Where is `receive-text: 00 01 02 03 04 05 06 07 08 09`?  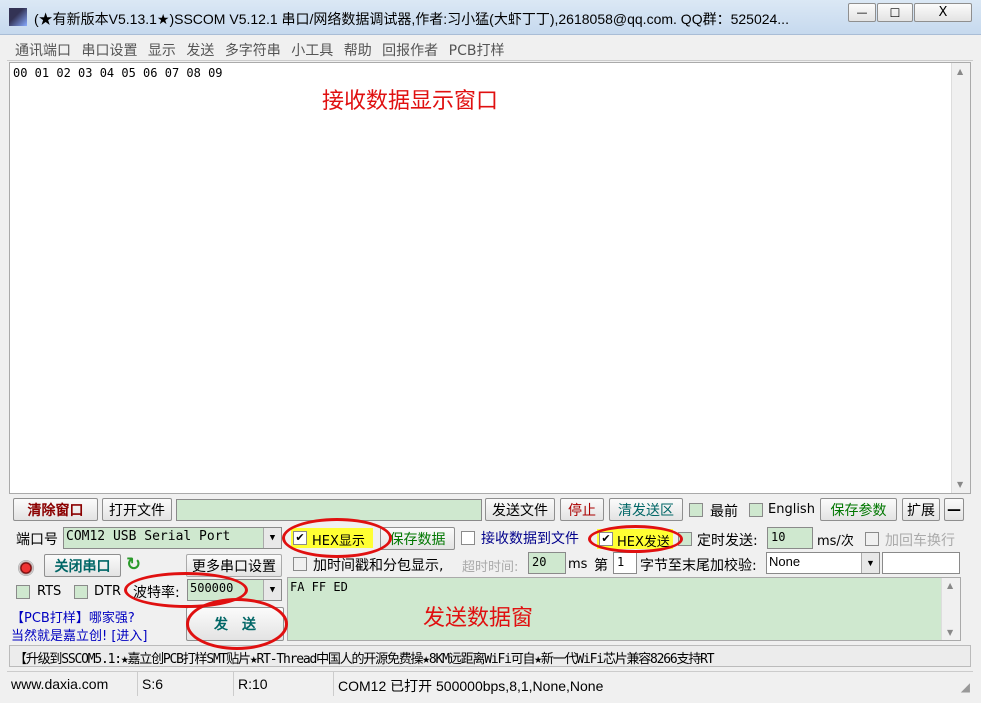 receive-text: 00 01 02 03 04 05 06 07 08 09 is located at coordinates (118, 73).